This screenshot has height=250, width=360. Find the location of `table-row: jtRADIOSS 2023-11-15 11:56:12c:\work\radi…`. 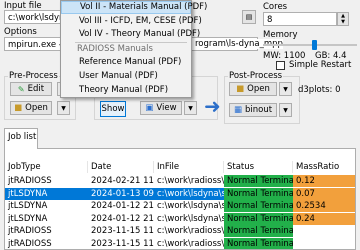

table-row: jtRADIOSS 2023-11-15 11:56:12c:\work\radi… is located at coordinates (180, 231).